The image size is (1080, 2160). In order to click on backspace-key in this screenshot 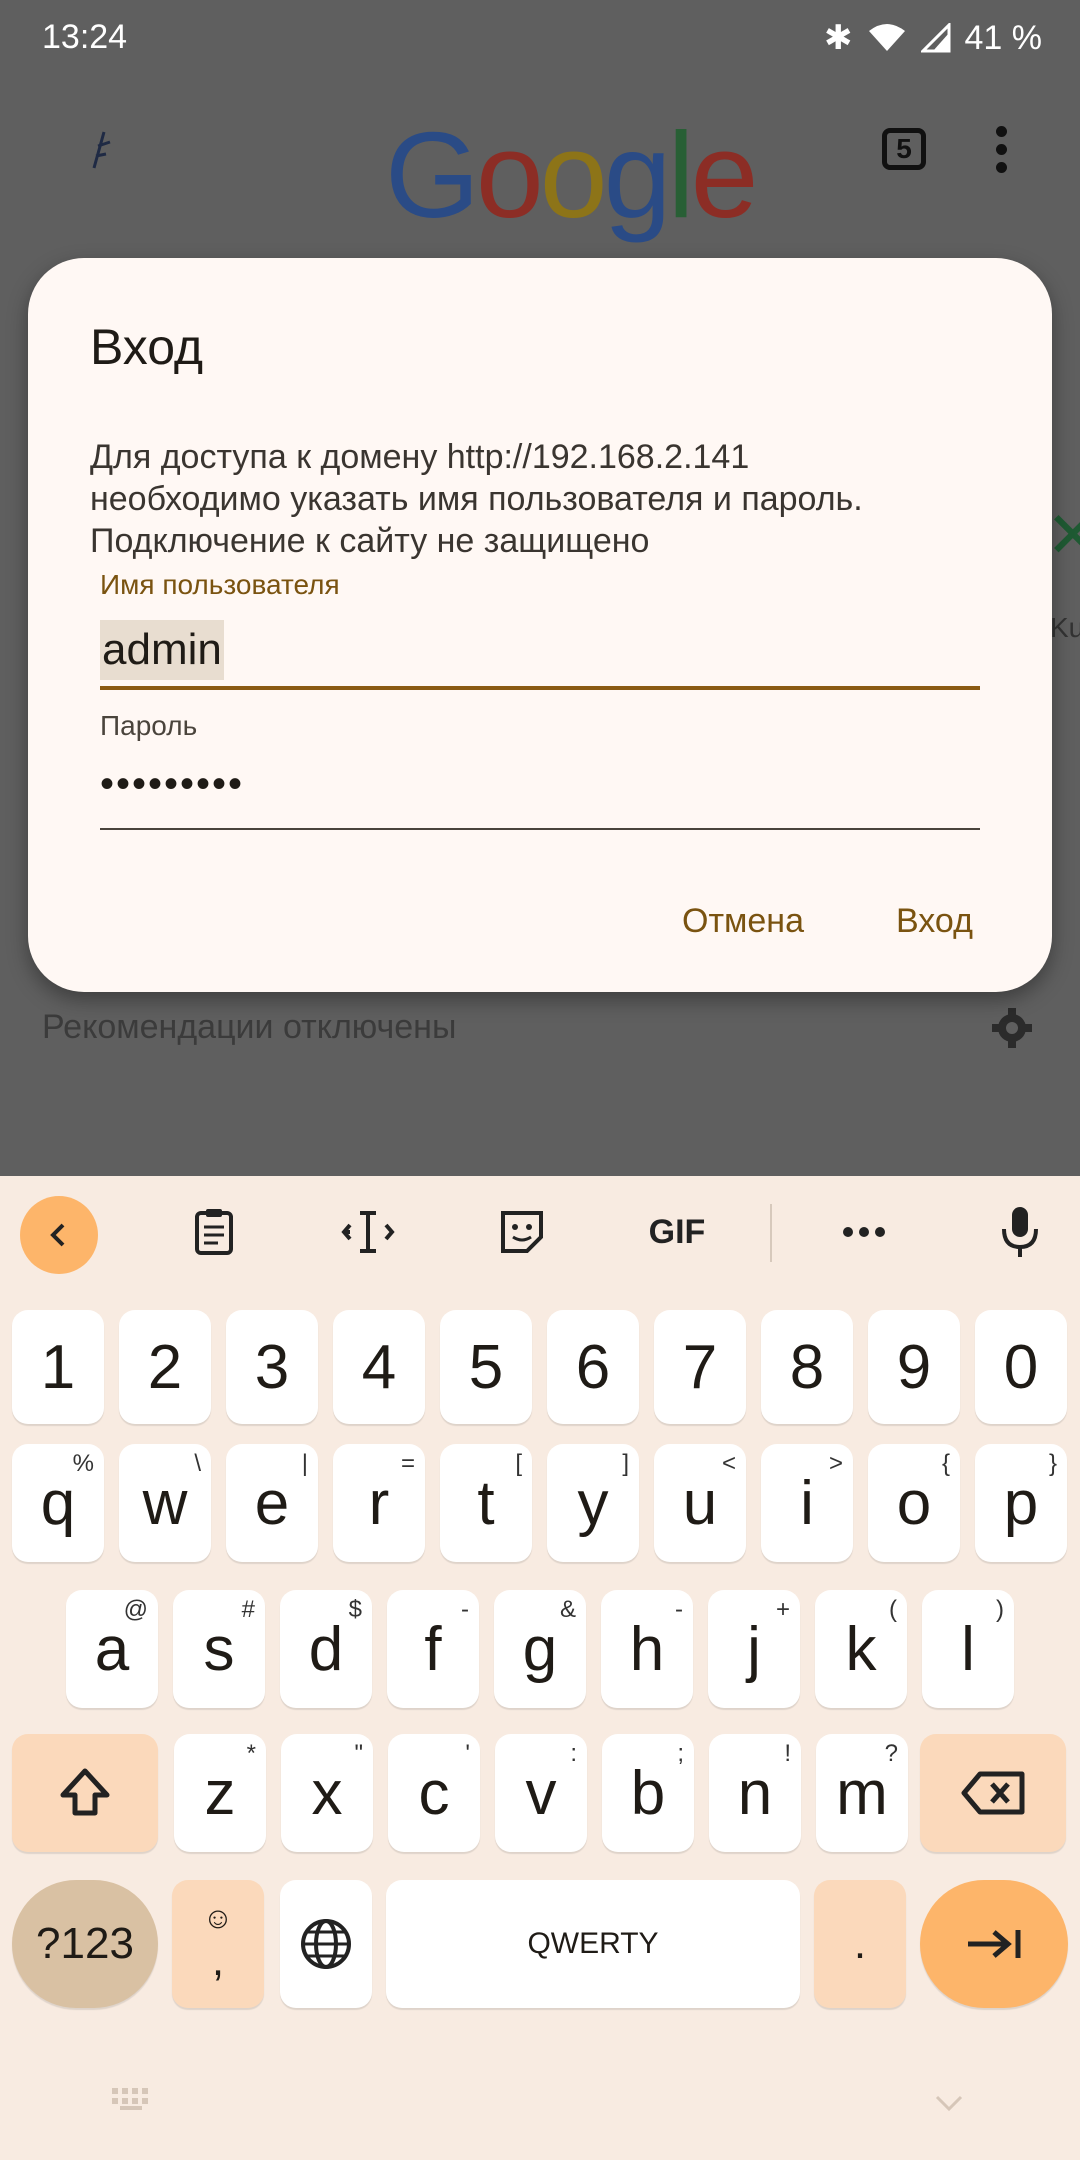, I will do `click(993, 1793)`.